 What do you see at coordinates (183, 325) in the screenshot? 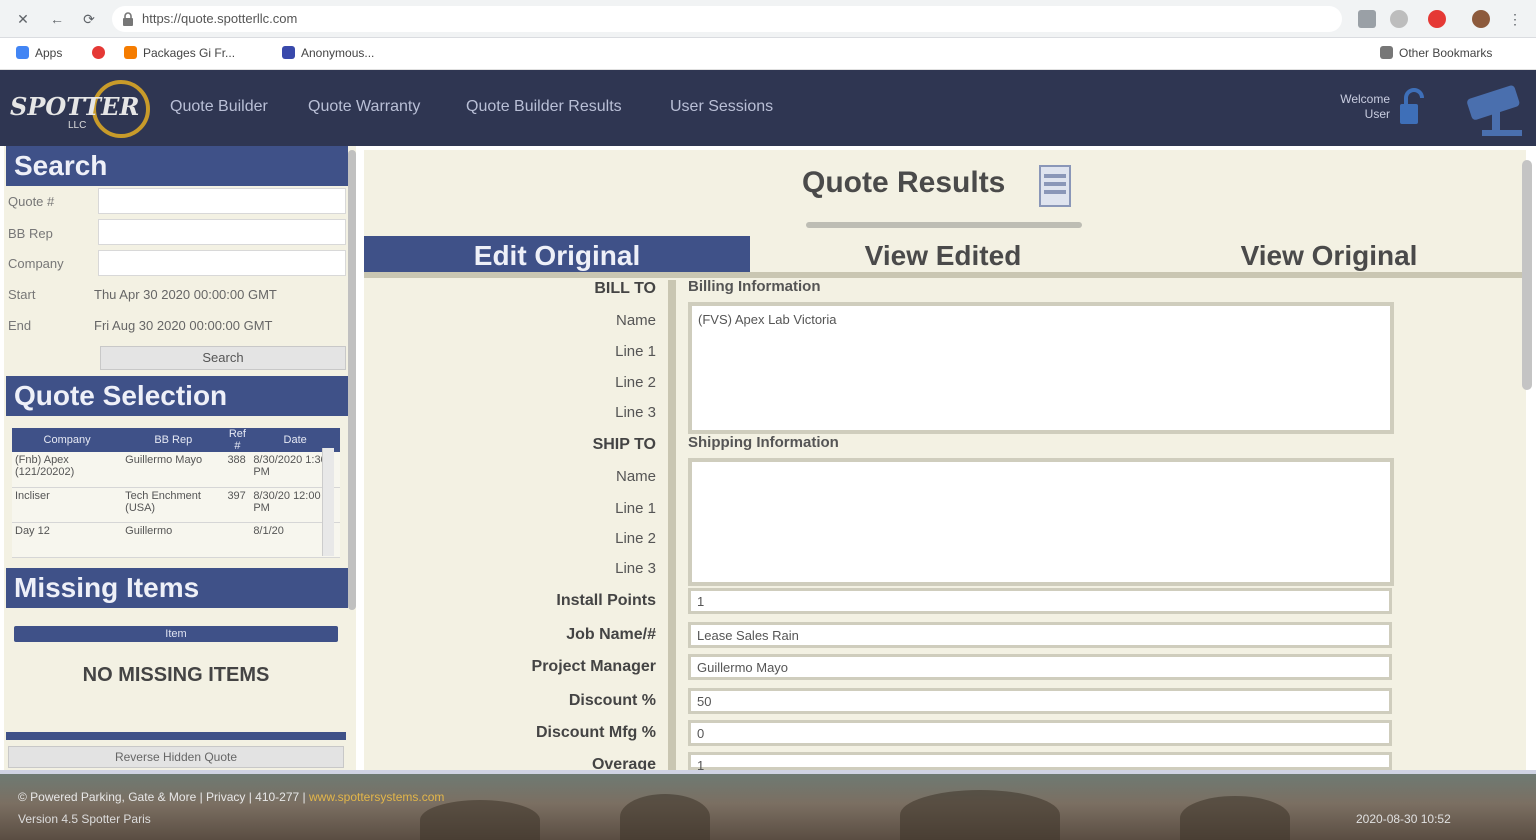
I see `end-date-field: Fri Aug 30 2020 00:00:00 GMT` at bounding box center [183, 325].